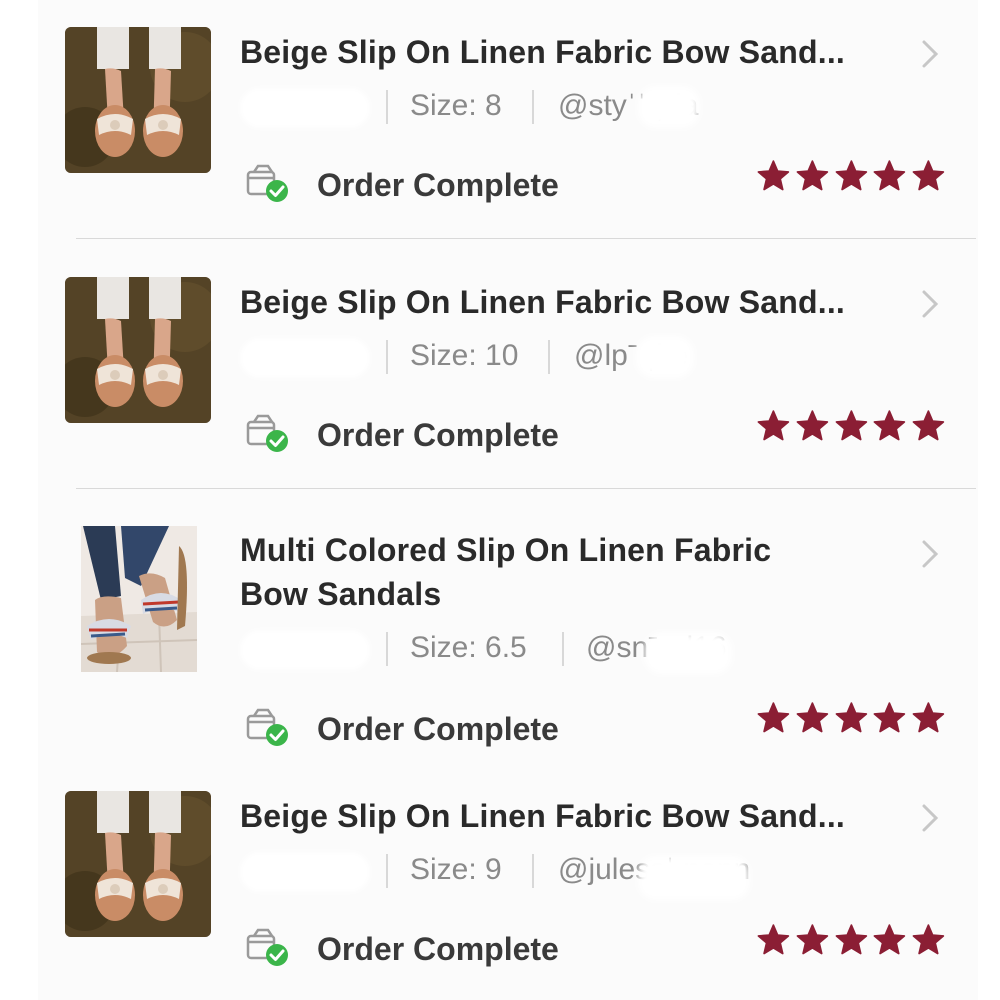 This screenshot has width=1000, height=1000. I want to click on size-label: Size: 6.5, so click(468, 647).